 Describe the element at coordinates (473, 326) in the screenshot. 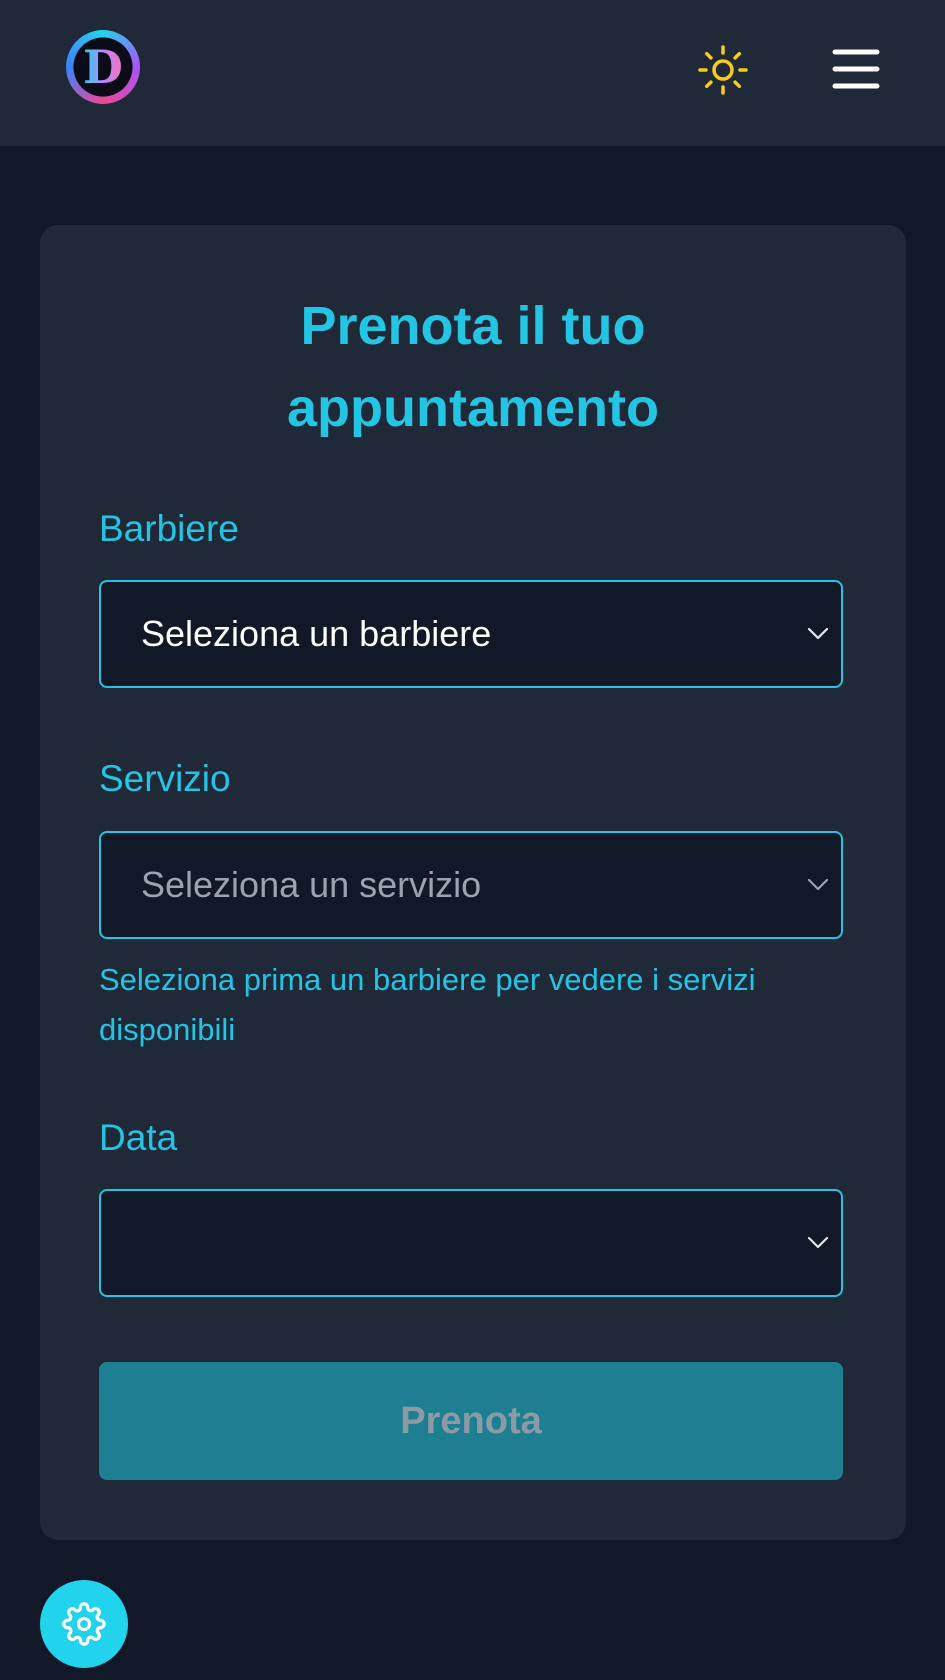

I see `title-line-1: Prenota il tuo` at that location.